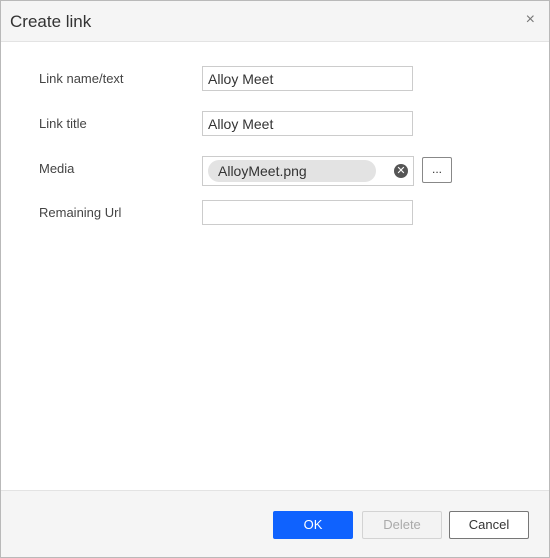 The height and width of the screenshot is (558, 550). I want to click on close-icon: ×, so click(530, 20).